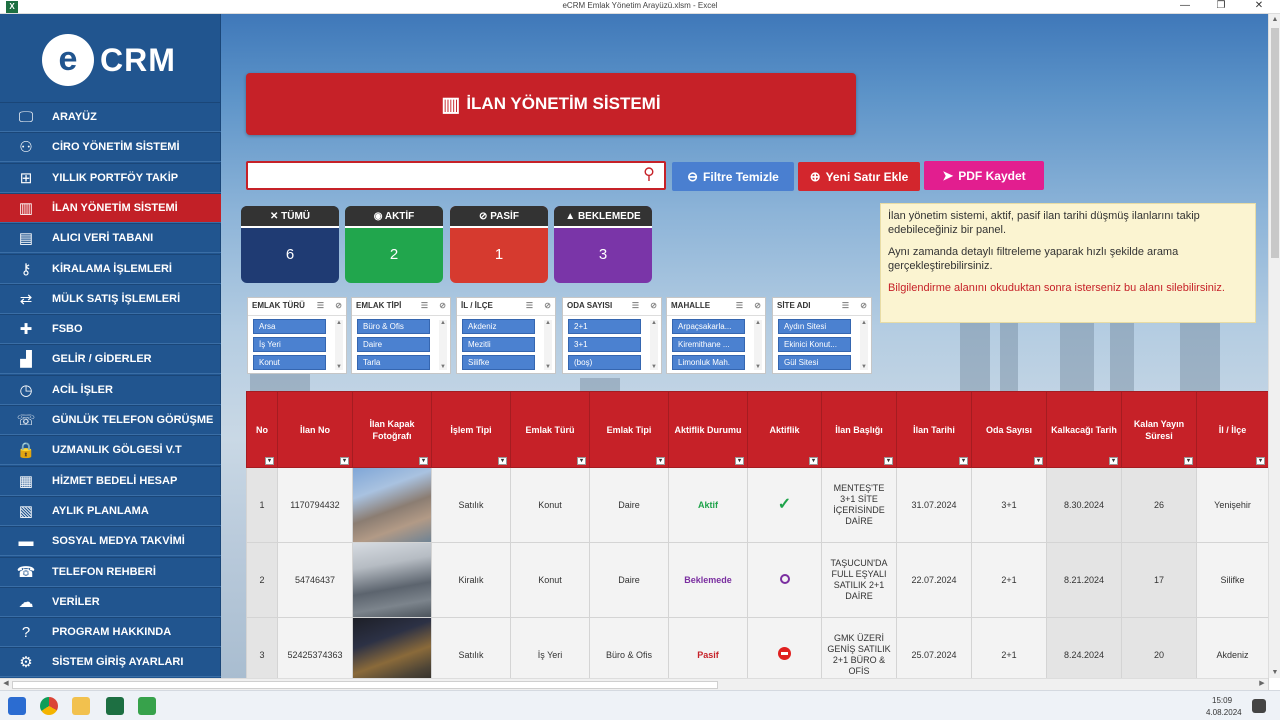 The image size is (1280, 720). What do you see at coordinates (984, 175) in the screenshot?
I see `save-pdf-button: ➤ PDF Kaydet` at bounding box center [984, 175].